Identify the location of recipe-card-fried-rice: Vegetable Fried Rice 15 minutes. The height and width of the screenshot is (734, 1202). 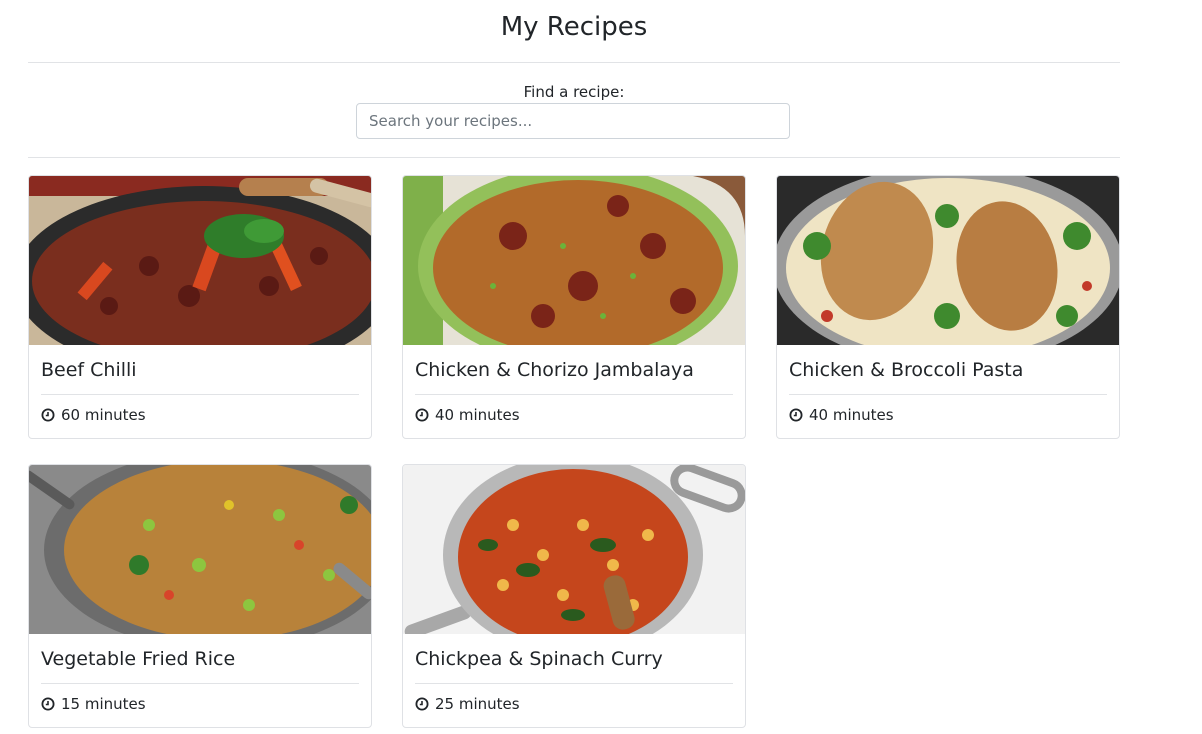
(200, 596).